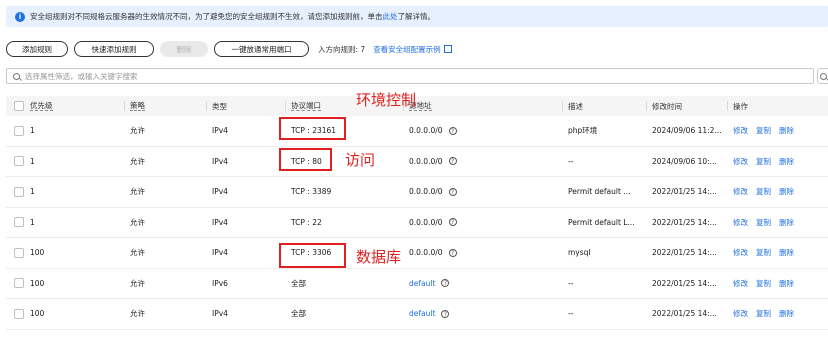 This screenshot has height=344, width=828. What do you see at coordinates (822, 76) in the screenshot?
I see `search-button` at bounding box center [822, 76].